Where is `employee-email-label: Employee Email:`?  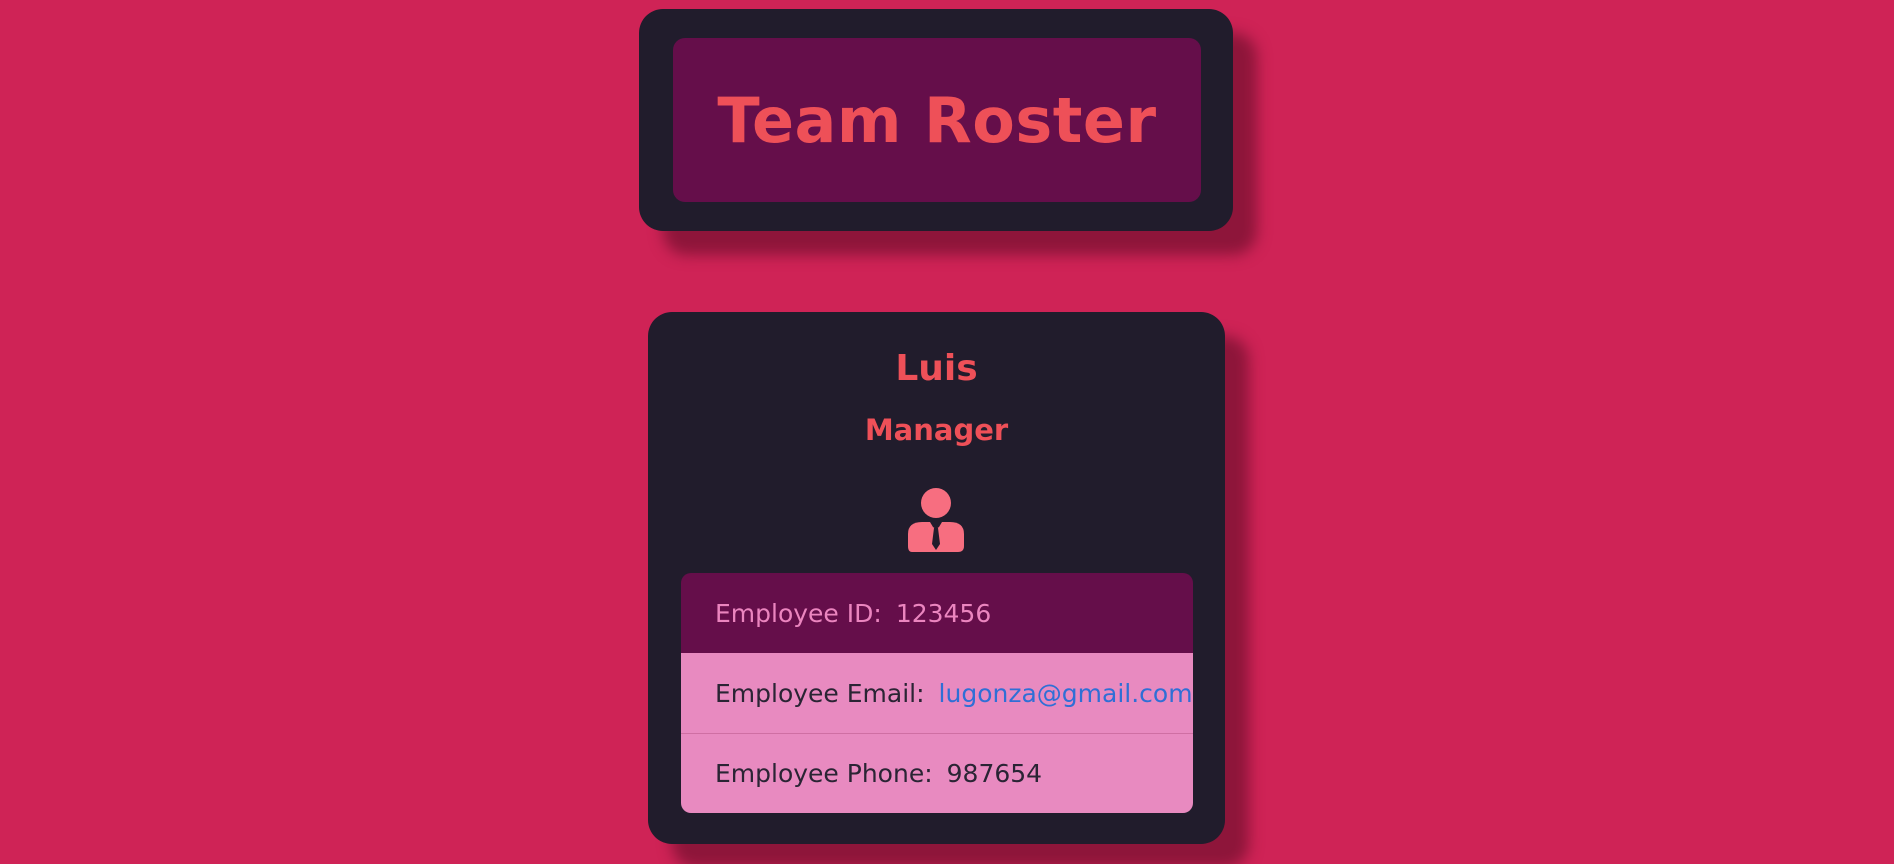 employee-email-label: Employee Email: is located at coordinates (820, 693).